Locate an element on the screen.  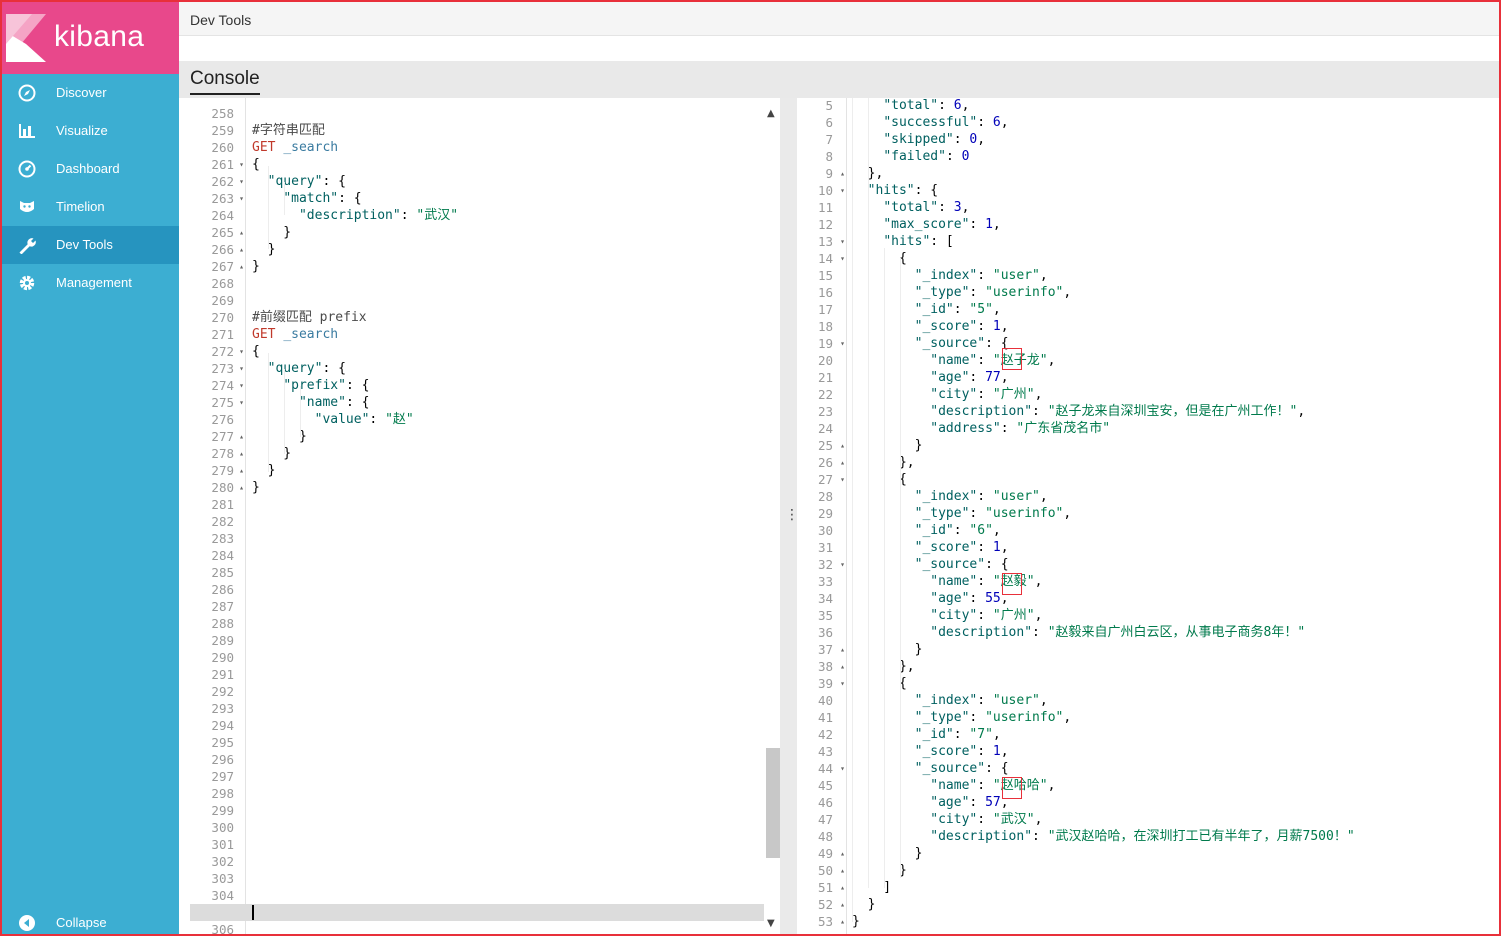
line-number-text: 270 is located at coordinates (222, 317).